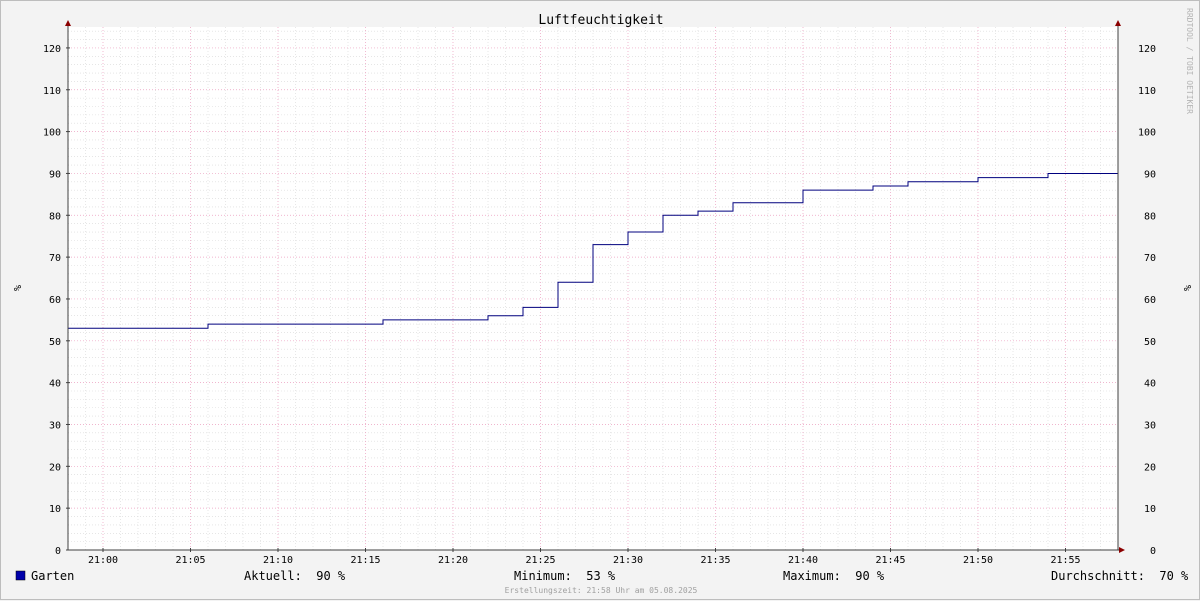 The width and height of the screenshot is (1200, 601). What do you see at coordinates (1150, 425) in the screenshot?
I see `y-tick-label-right: 30` at bounding box center [1150, 425].